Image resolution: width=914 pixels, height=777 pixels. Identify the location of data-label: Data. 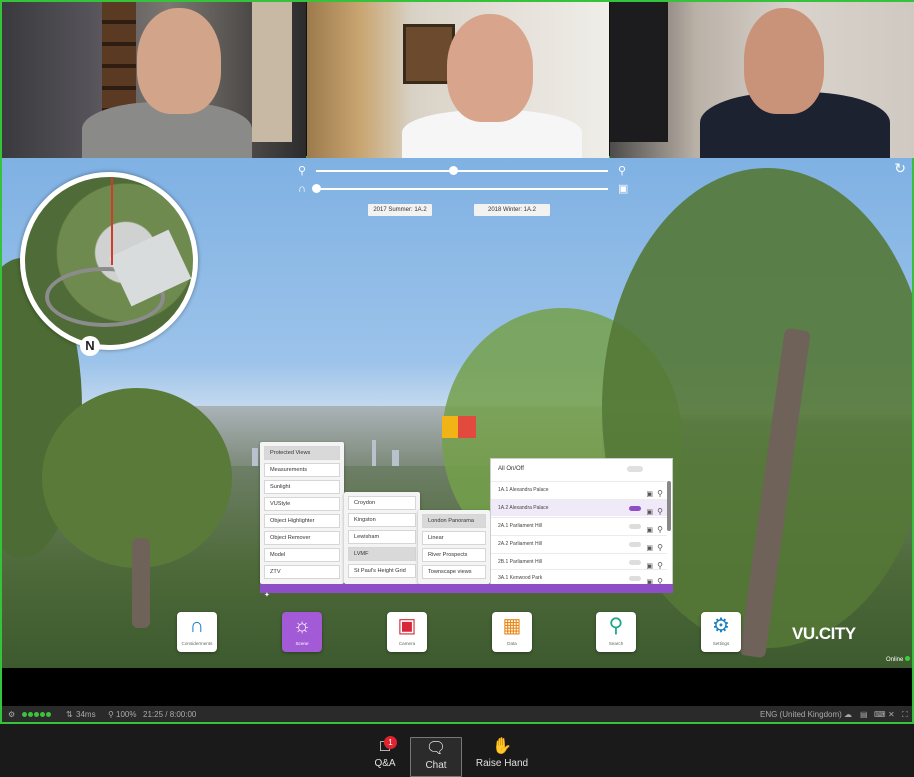
(512, 643).